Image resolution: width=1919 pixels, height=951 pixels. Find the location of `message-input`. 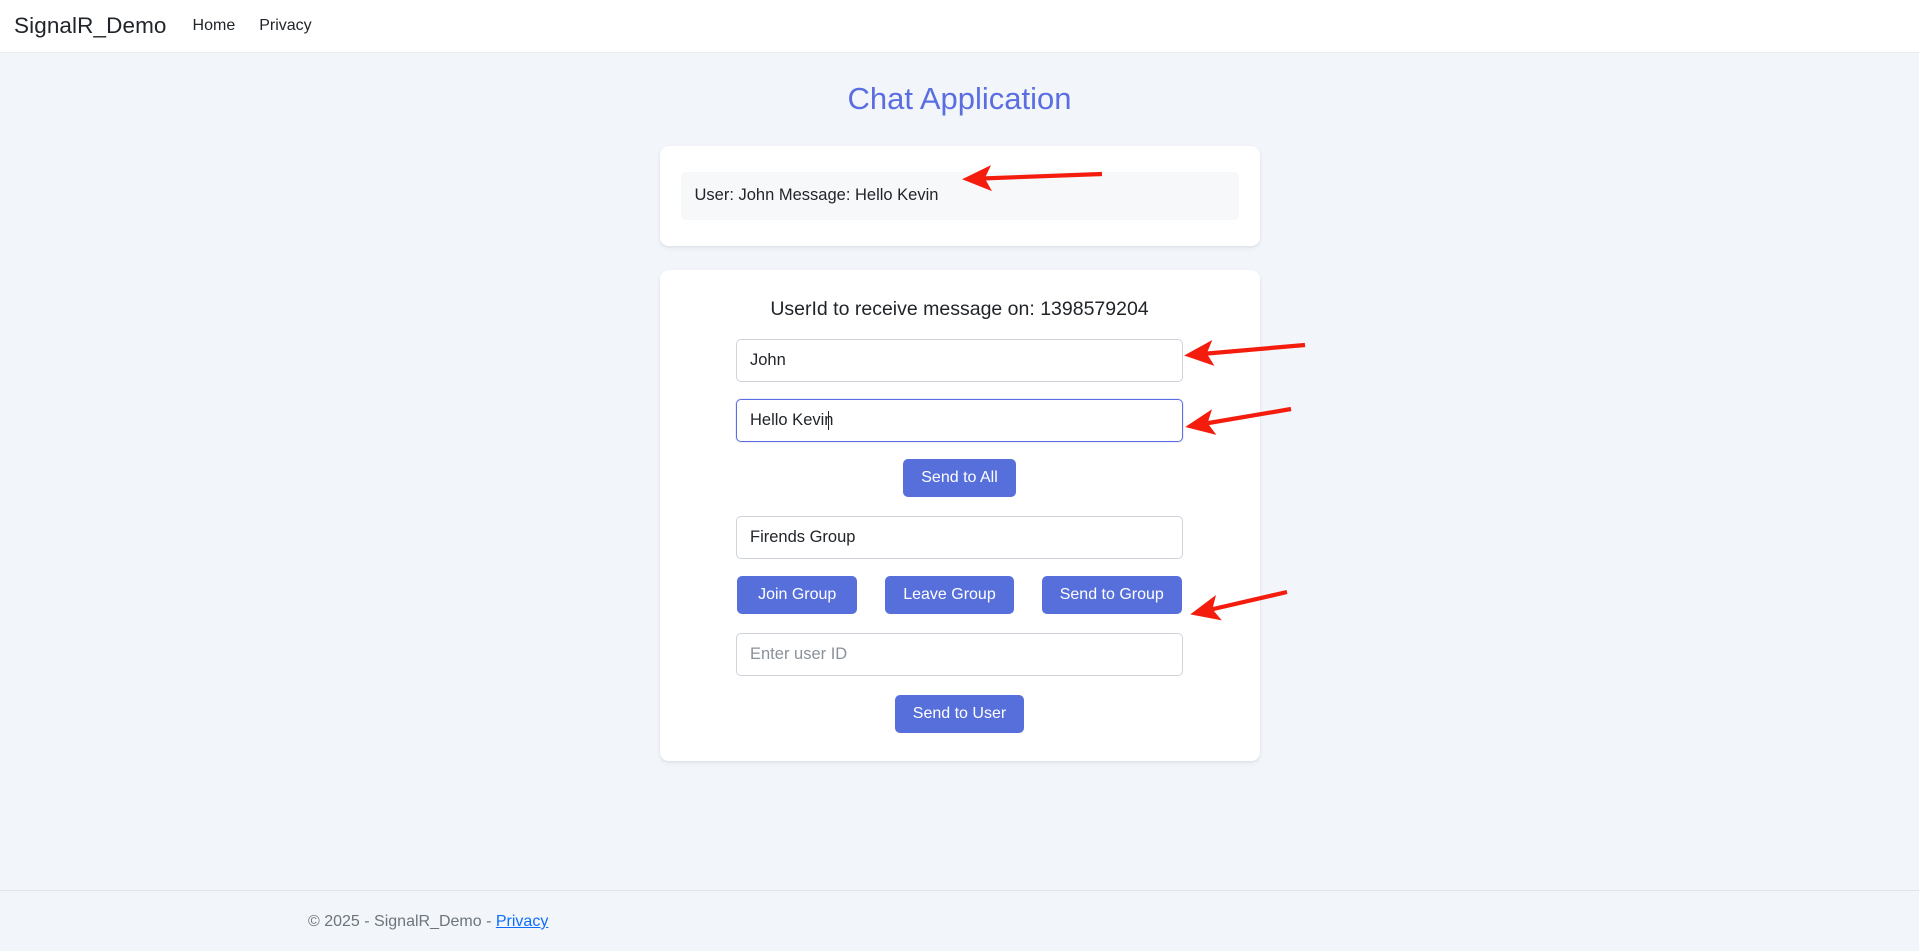

message-input is located at coordinates (959, 420).